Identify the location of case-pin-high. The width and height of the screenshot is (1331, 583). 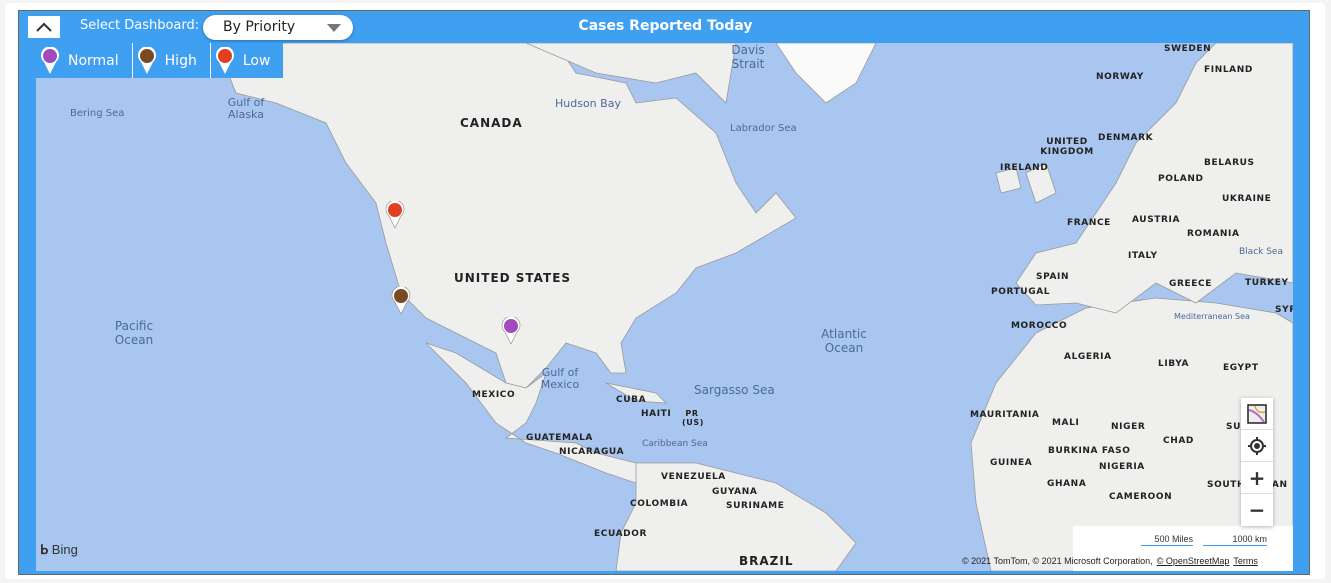
(401, 301).